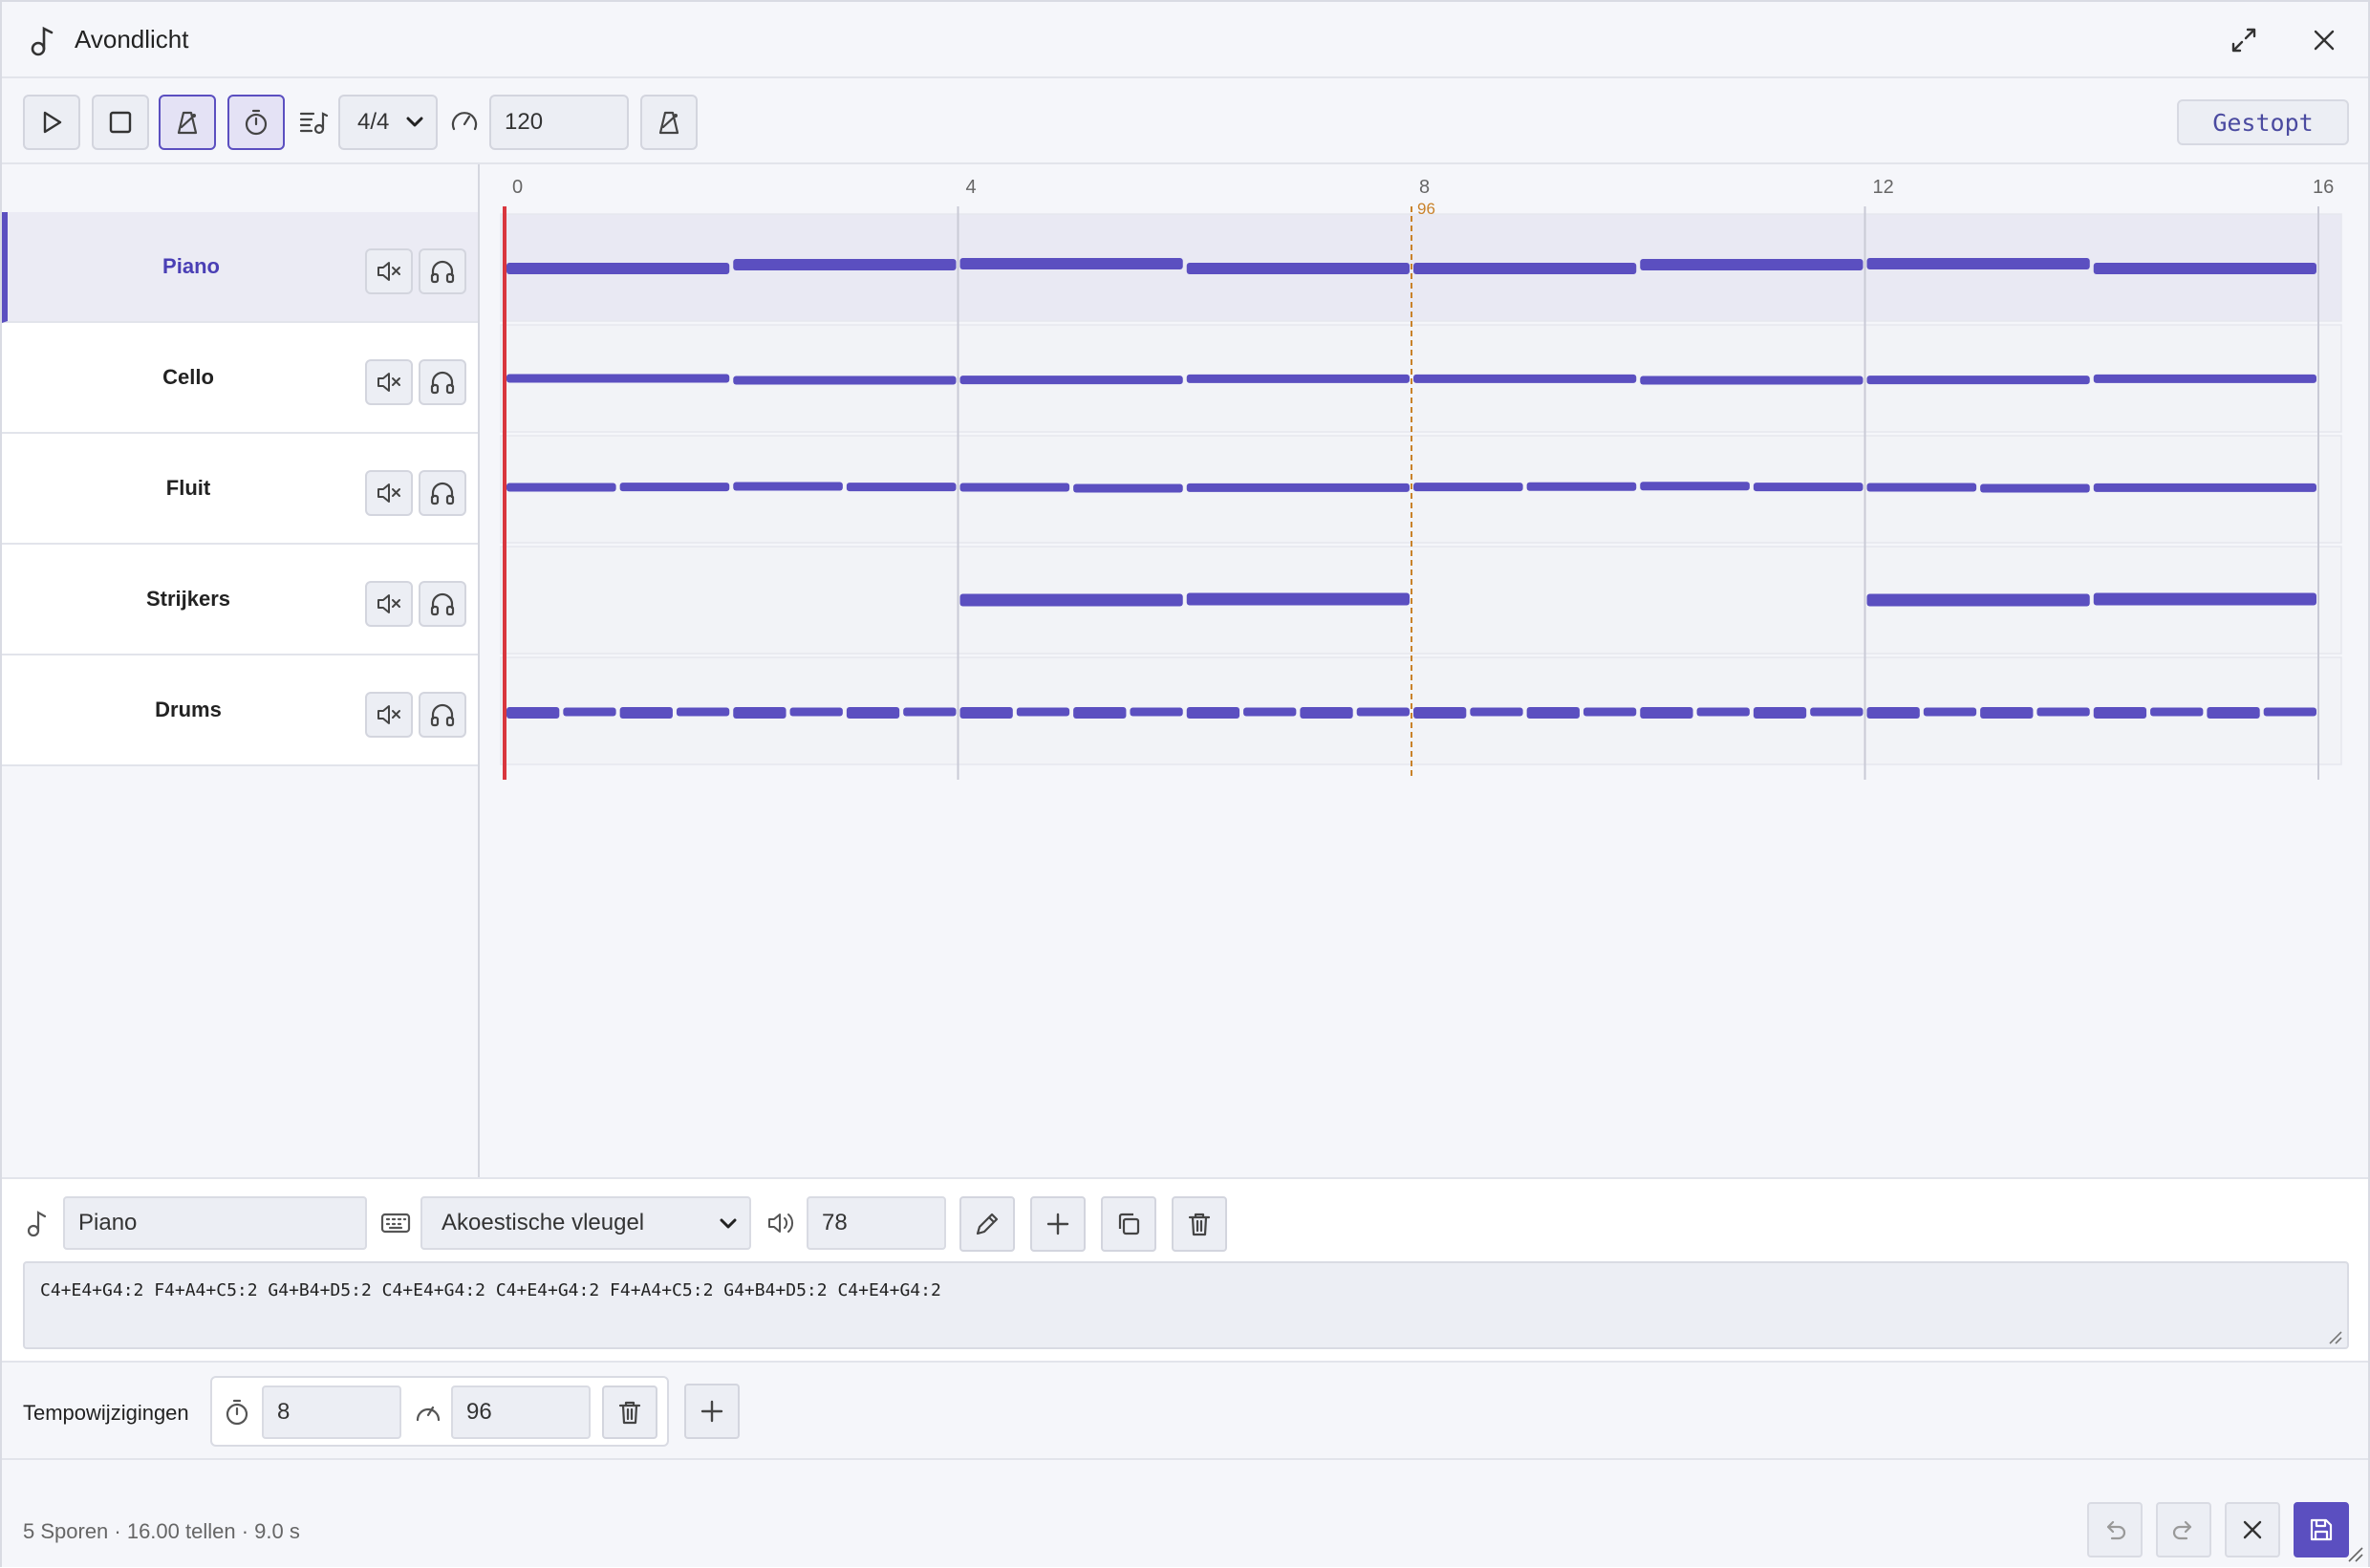 The height and width of the screenshot is (1568, 2370). I want to click on track-row-piano: Piano, so click(240, 267).